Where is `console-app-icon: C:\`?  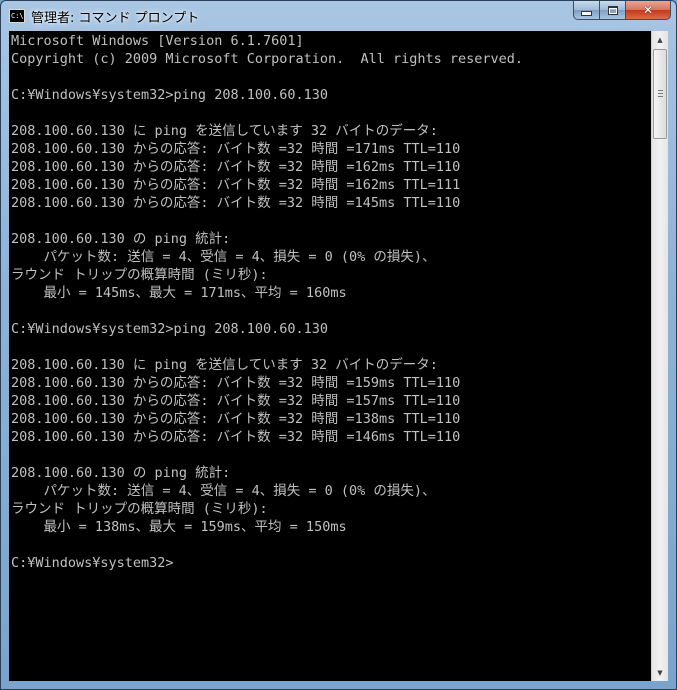 console-app-icon: C:\ is located at coordinates (17, 16).